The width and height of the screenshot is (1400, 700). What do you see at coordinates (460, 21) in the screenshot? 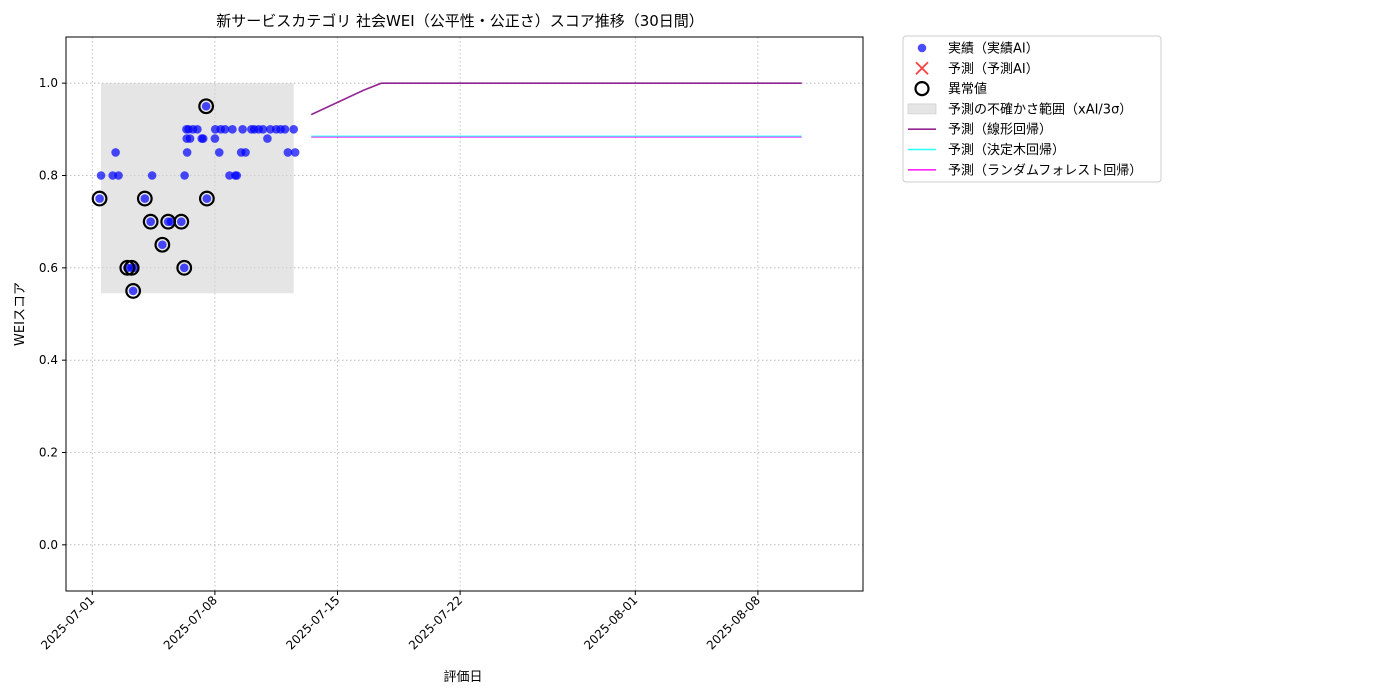
I see `chart-title: 新サービスカテゴリ 社会WEI（公平性・公正さ）スコア推移（30日間）` at bounding box center [460, 21].